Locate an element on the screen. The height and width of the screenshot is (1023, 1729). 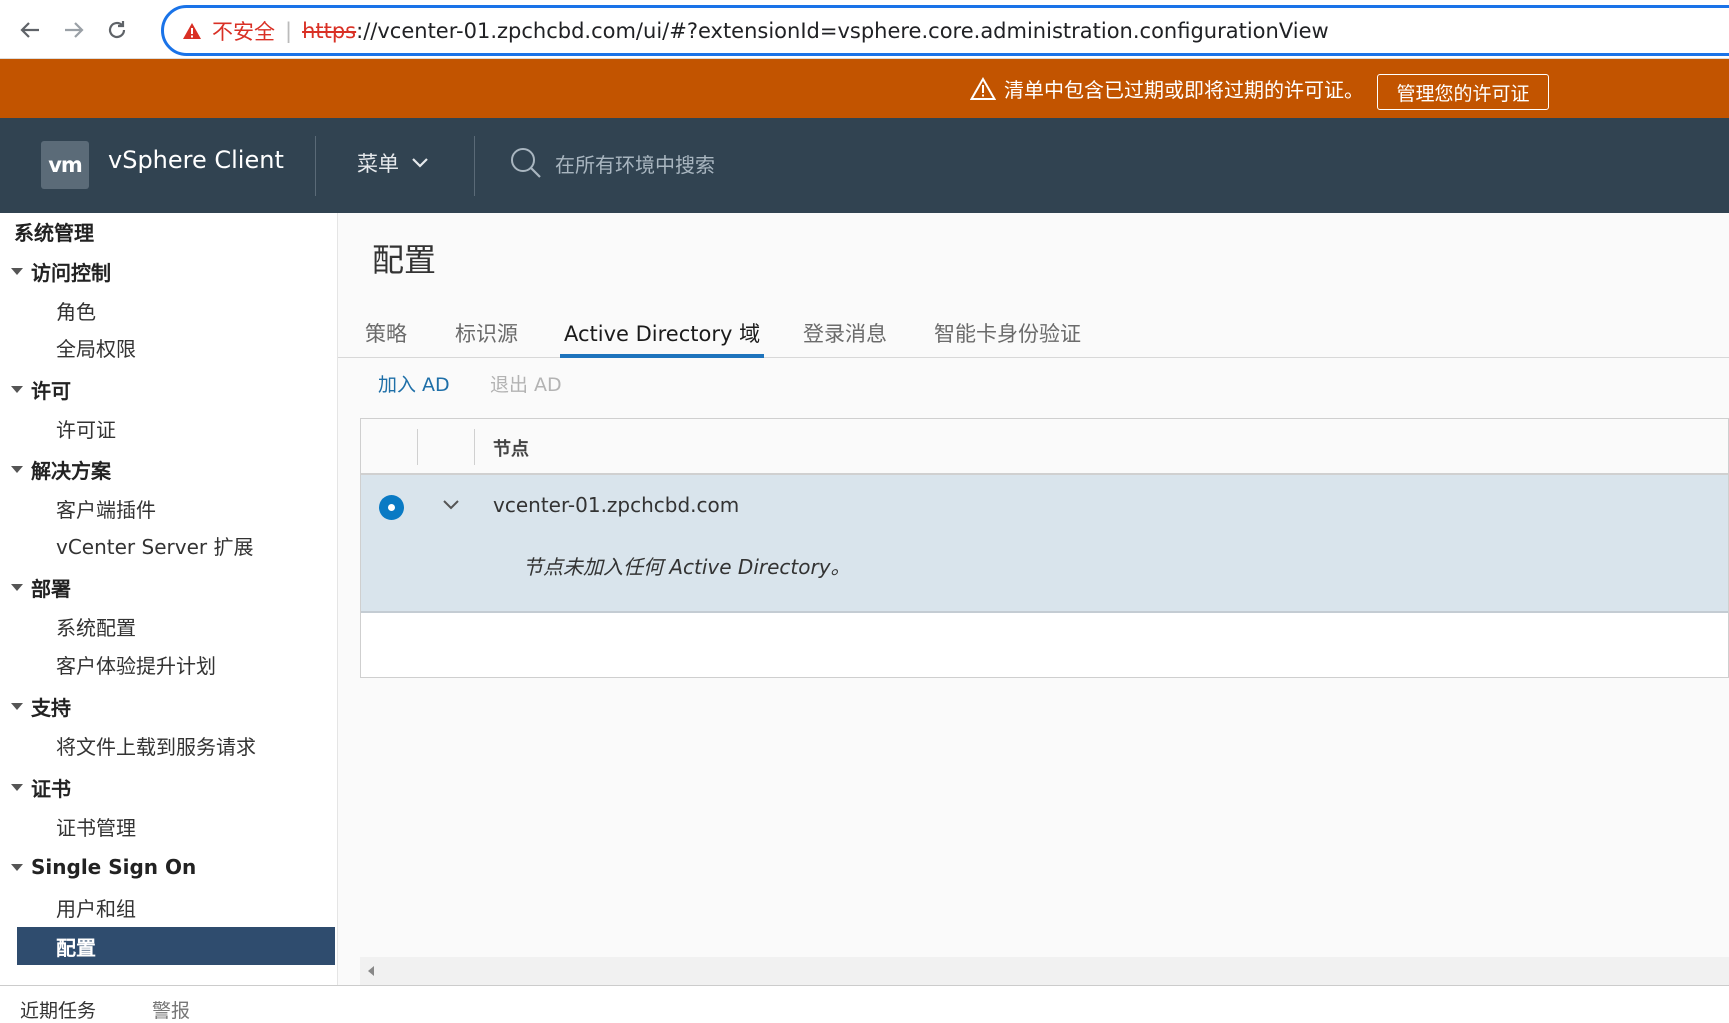
leave-ad-button: 退出 AD is located at coordinates (526, 383).